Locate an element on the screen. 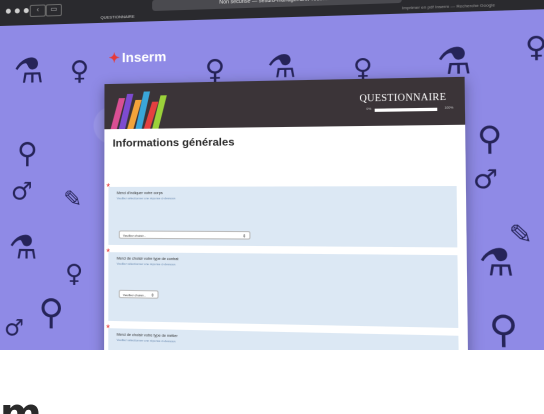  questionnaire-header: QUESTIONNAIRE 0% 100% is located at coordinates (285, 103).